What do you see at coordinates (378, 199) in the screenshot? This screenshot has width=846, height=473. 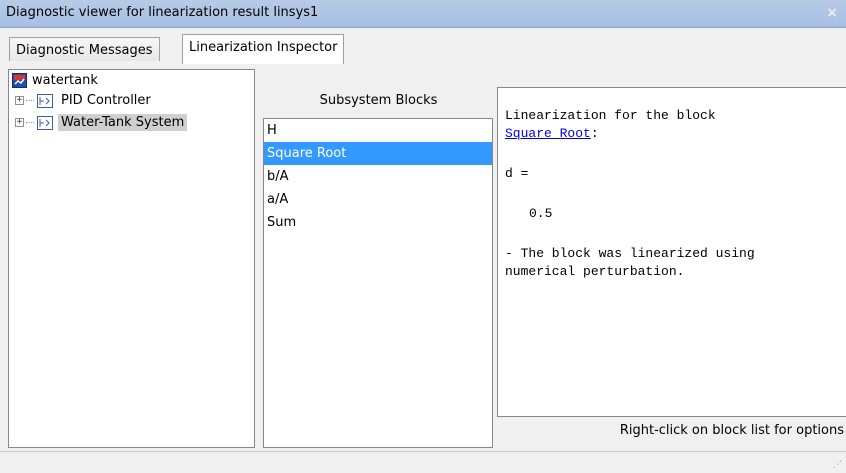 I see `block-list-item-a-over-a: a/A` at bounding box center [378, 199].